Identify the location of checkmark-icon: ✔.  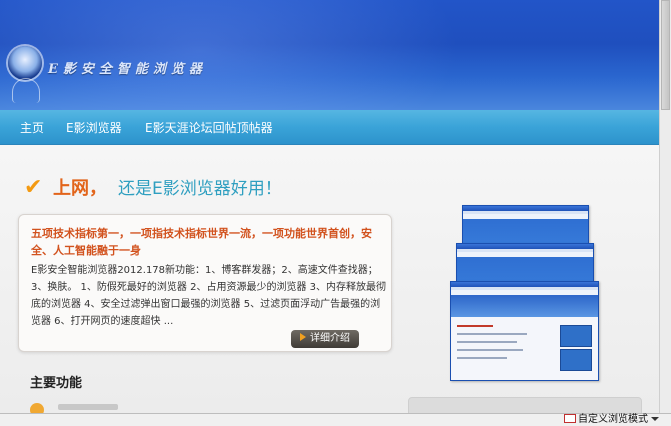
(33, 187).